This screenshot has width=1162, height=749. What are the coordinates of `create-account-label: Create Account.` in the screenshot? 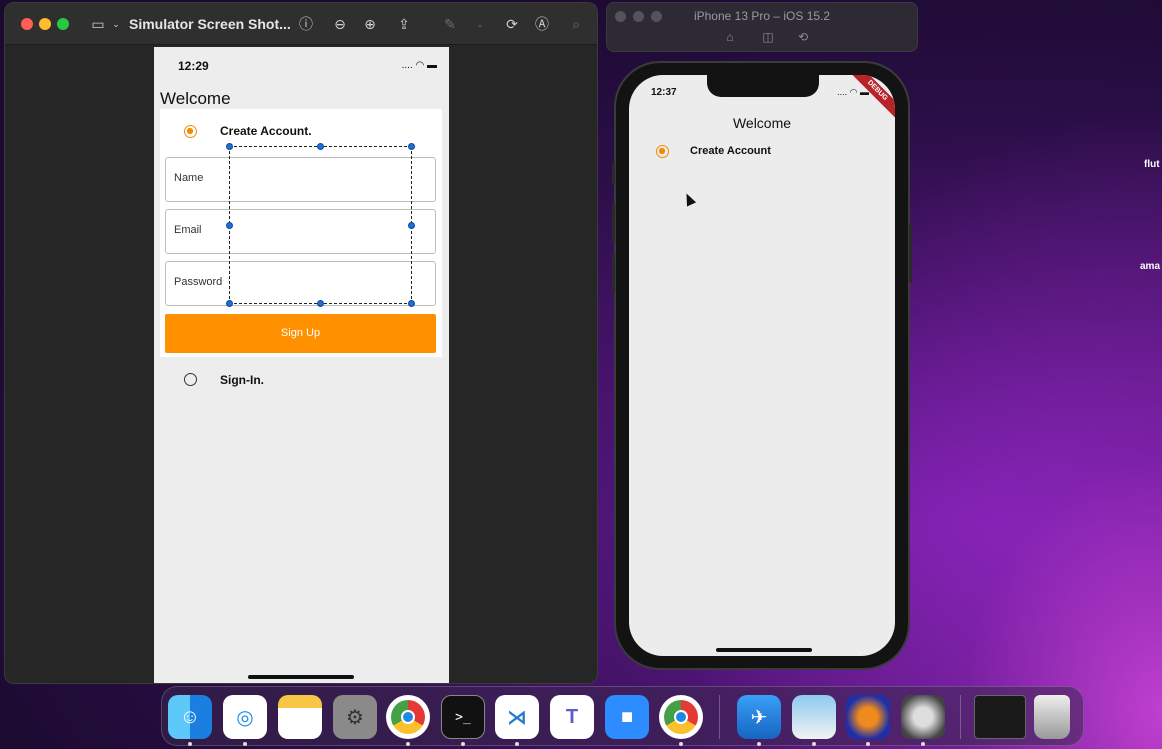 It's located at (266, 131).